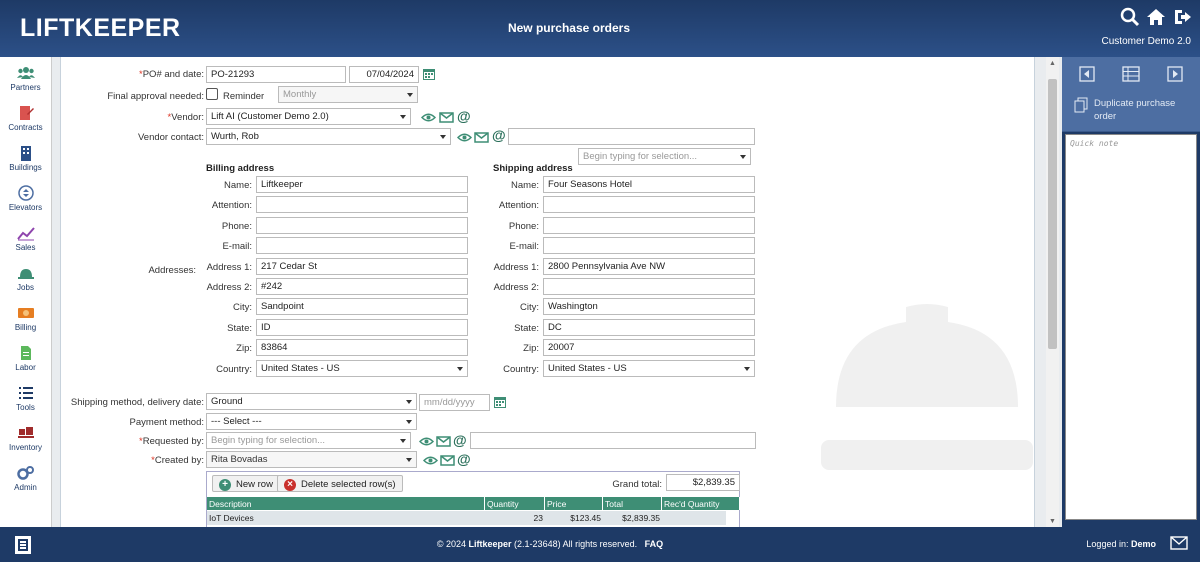 The width and height of the screenshot is (1200, 562). I want to click on admin-icon, so click(25, 473).